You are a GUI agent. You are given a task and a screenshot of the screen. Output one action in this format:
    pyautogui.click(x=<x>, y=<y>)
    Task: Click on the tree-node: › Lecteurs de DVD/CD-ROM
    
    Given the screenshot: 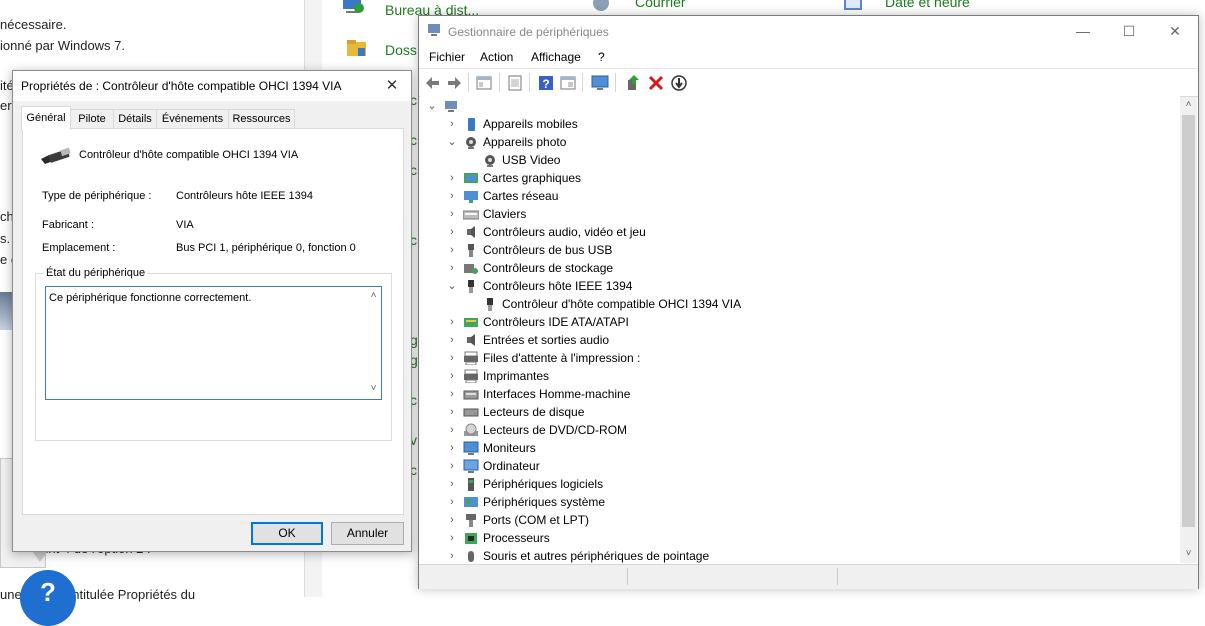 What is the action you would take?
    pyautogui.click(x=783, y=430)
    